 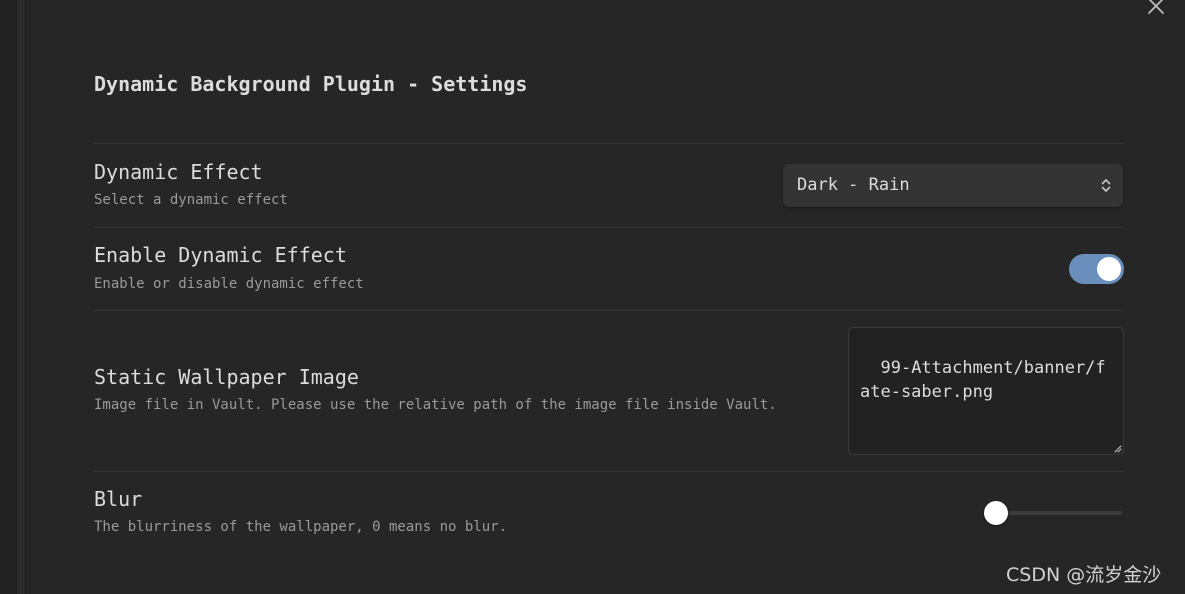 I want to click on enable-effect-label: Enable Dynamic Effect, so click(x=220, y=255).